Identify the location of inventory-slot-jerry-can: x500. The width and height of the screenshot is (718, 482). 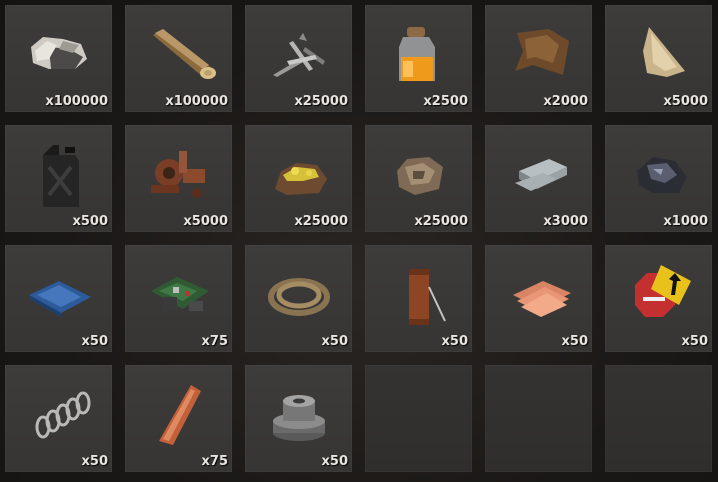
(58, 178).